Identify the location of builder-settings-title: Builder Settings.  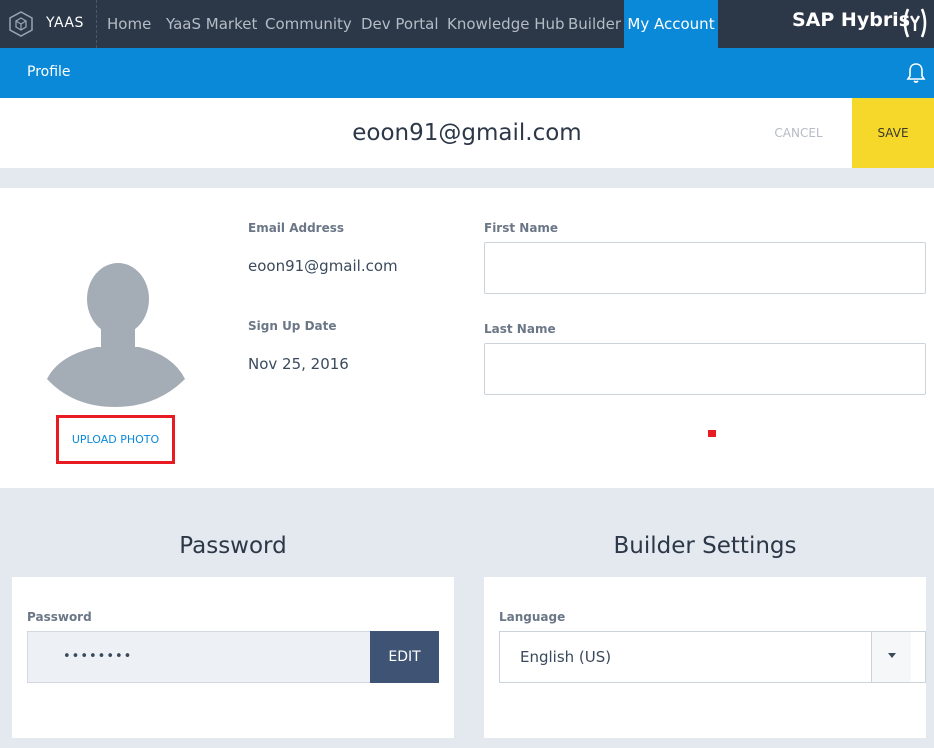
(705, 546).